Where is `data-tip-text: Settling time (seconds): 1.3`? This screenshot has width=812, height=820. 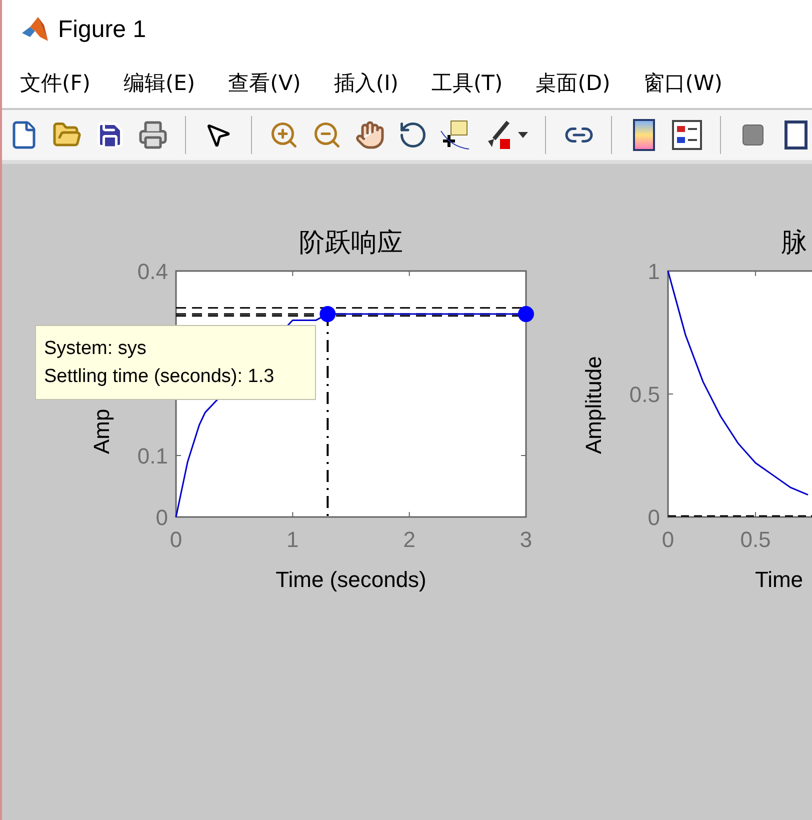
data-tip-text: Settling time (seconds): 1.3 is located at coordinates (160, 376).